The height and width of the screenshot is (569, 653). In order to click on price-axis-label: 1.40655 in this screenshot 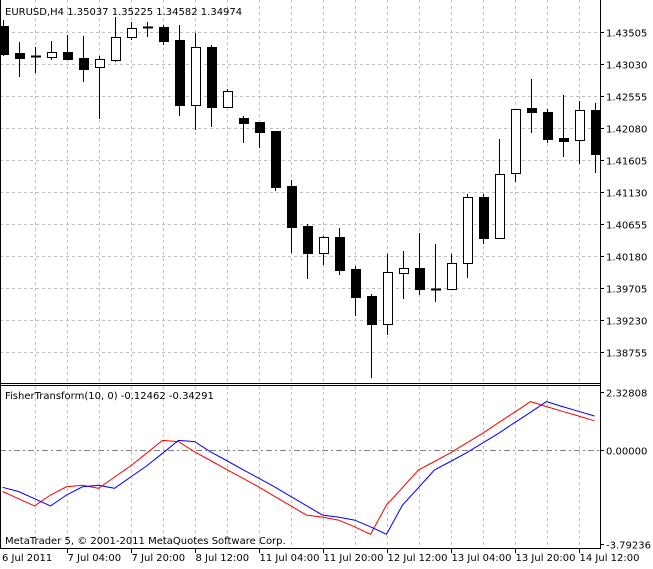, I will do `click(626, 226)`.